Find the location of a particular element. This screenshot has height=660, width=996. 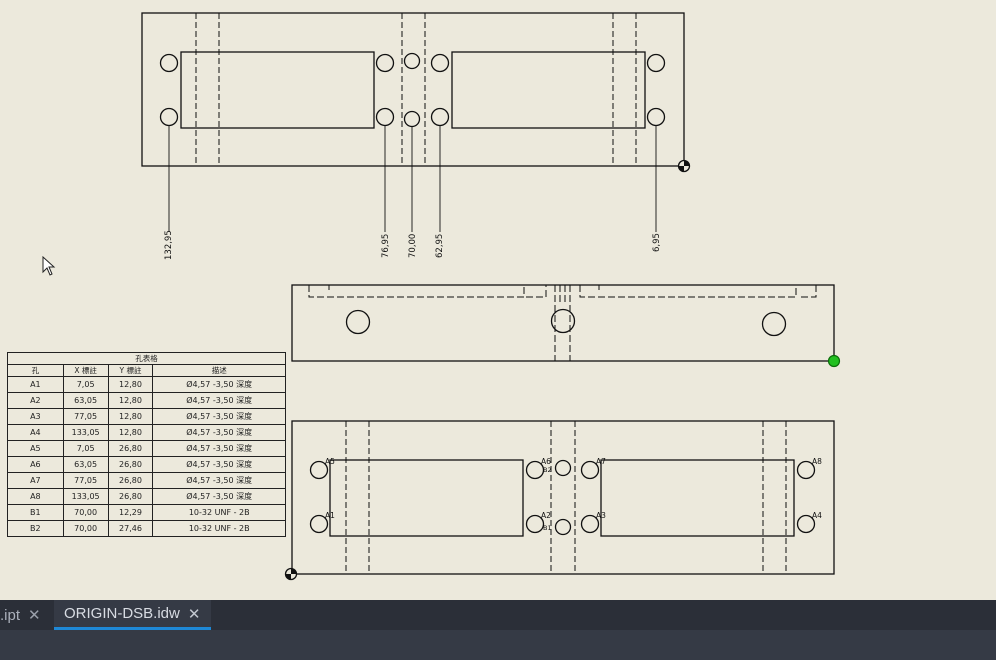

table-row: A3 77,05 12,80 Ø4,57 -3,50 深度 is located at coordinates (146, 416).